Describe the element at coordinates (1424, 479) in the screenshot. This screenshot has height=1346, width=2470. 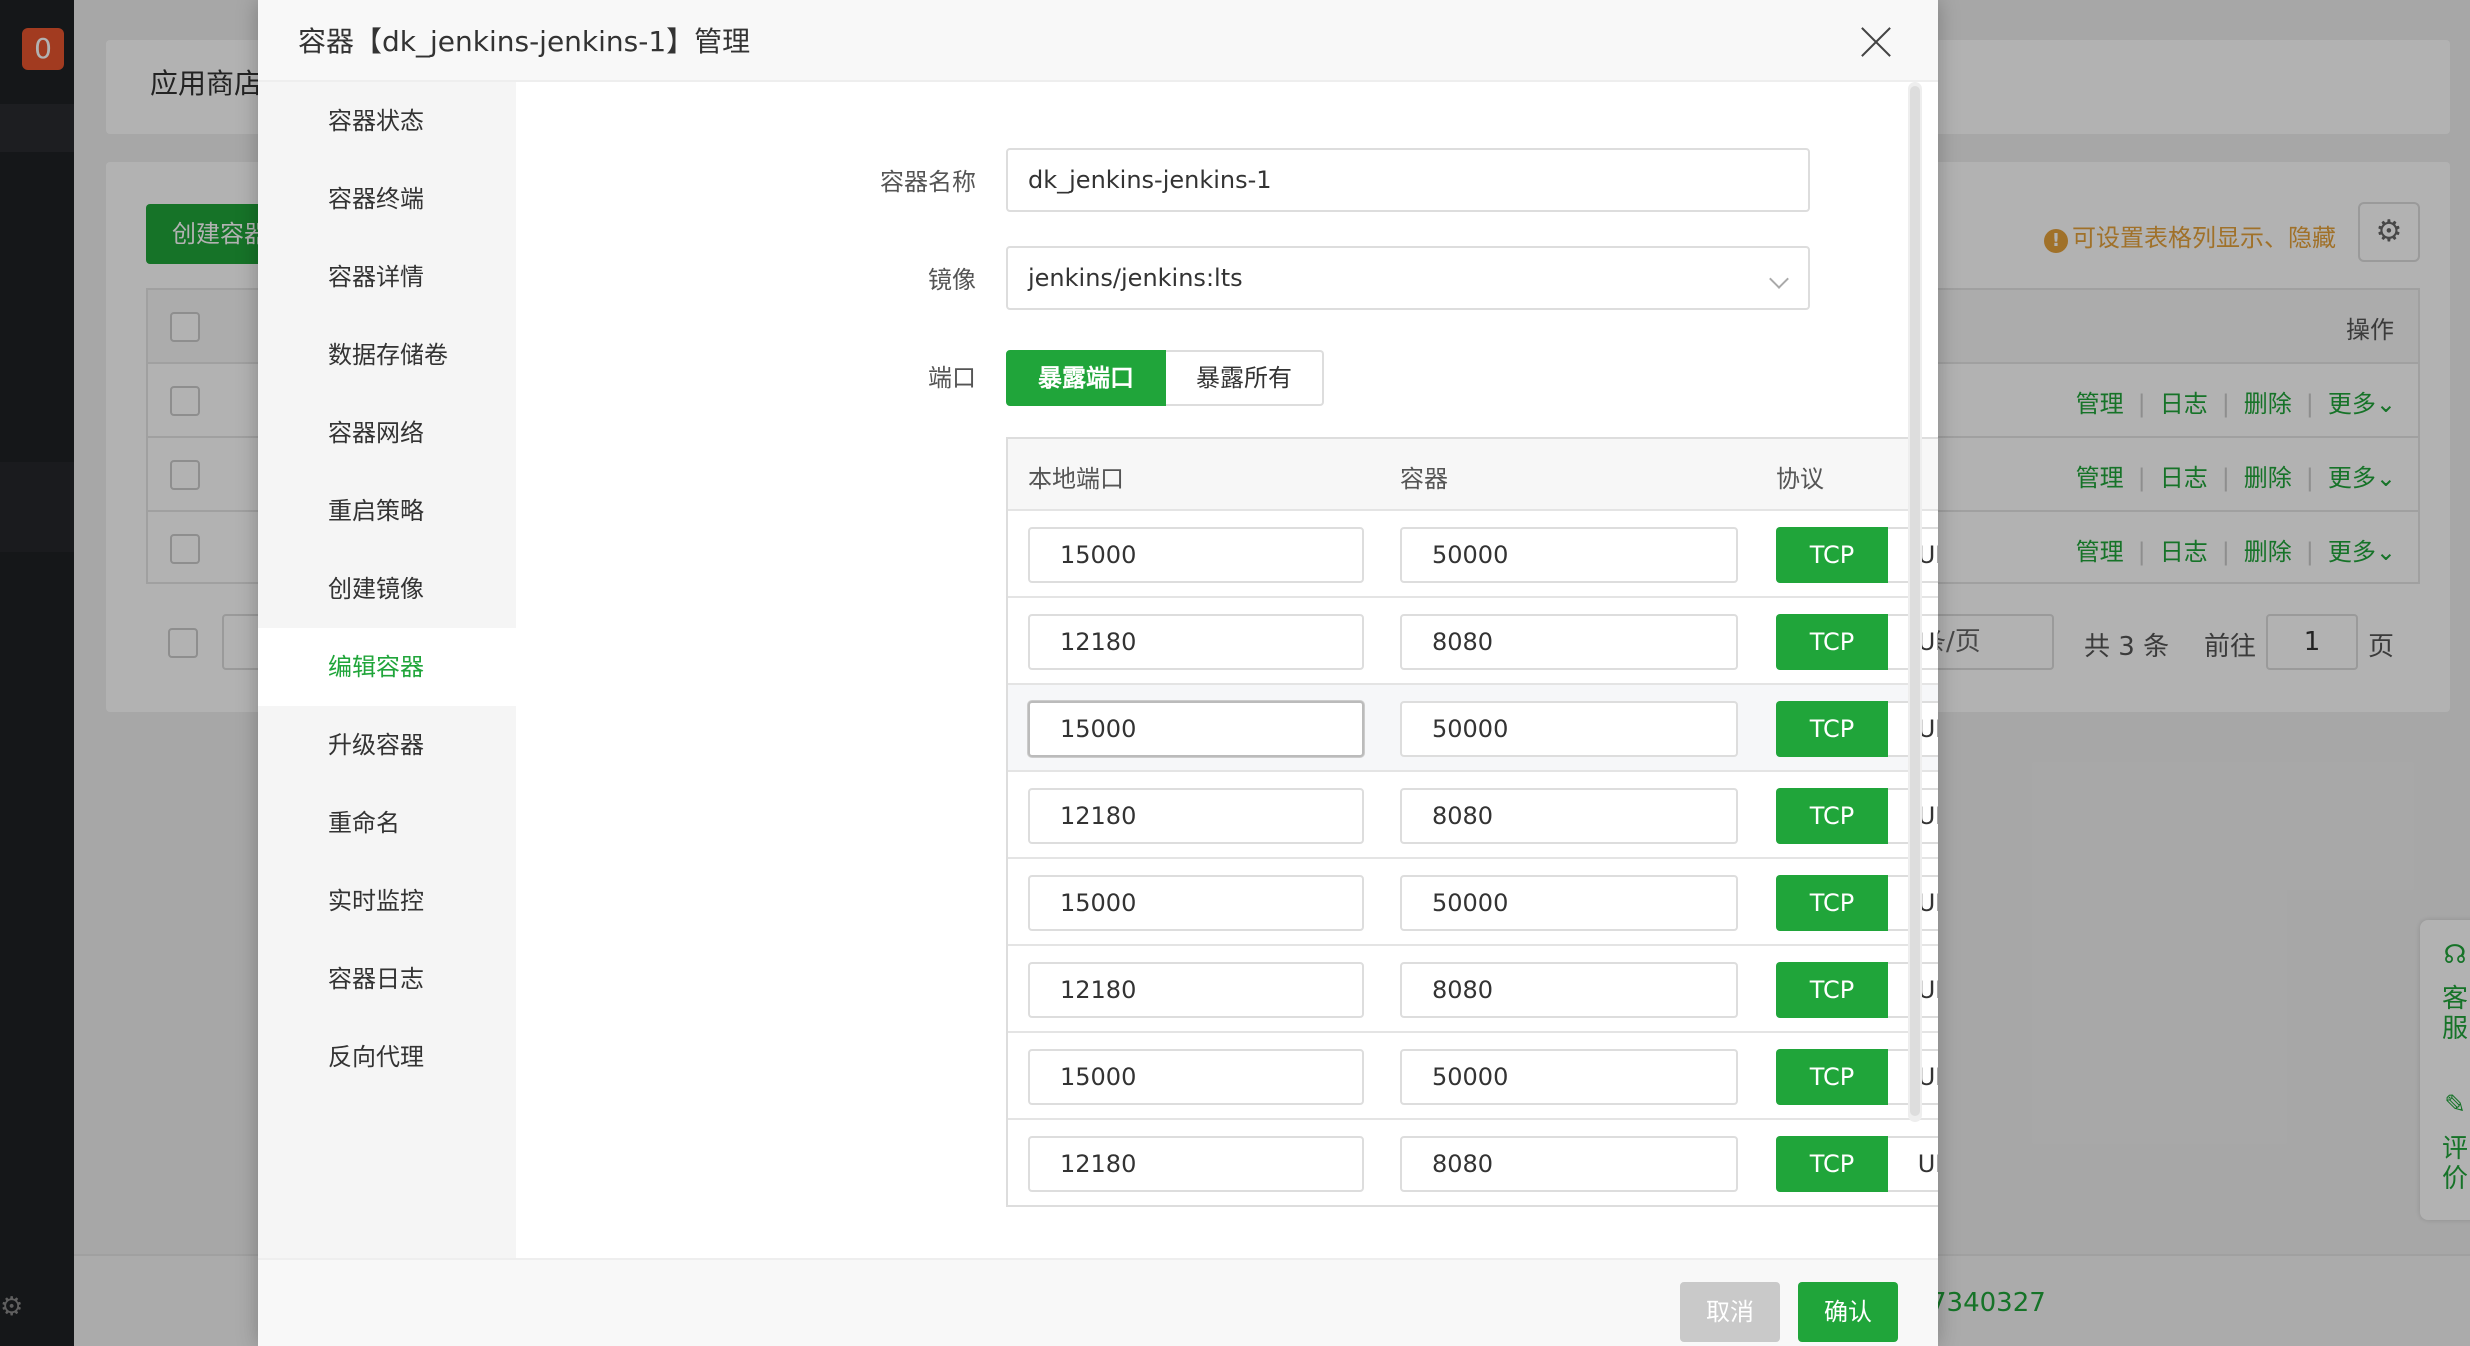
I see `container-port-header: 容器` at that location.